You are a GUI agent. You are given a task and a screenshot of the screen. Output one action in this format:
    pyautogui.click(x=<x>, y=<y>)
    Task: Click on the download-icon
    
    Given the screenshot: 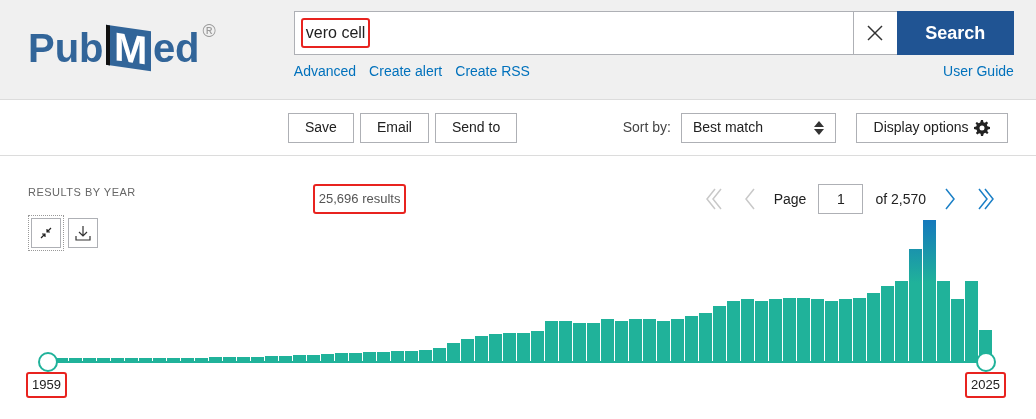 What is the action you would take?
    pyautogui.click(x=83, y=232)
    